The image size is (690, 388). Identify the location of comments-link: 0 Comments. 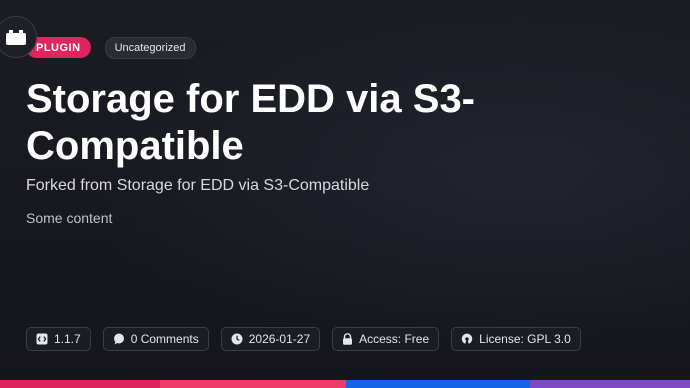
(155, 339).